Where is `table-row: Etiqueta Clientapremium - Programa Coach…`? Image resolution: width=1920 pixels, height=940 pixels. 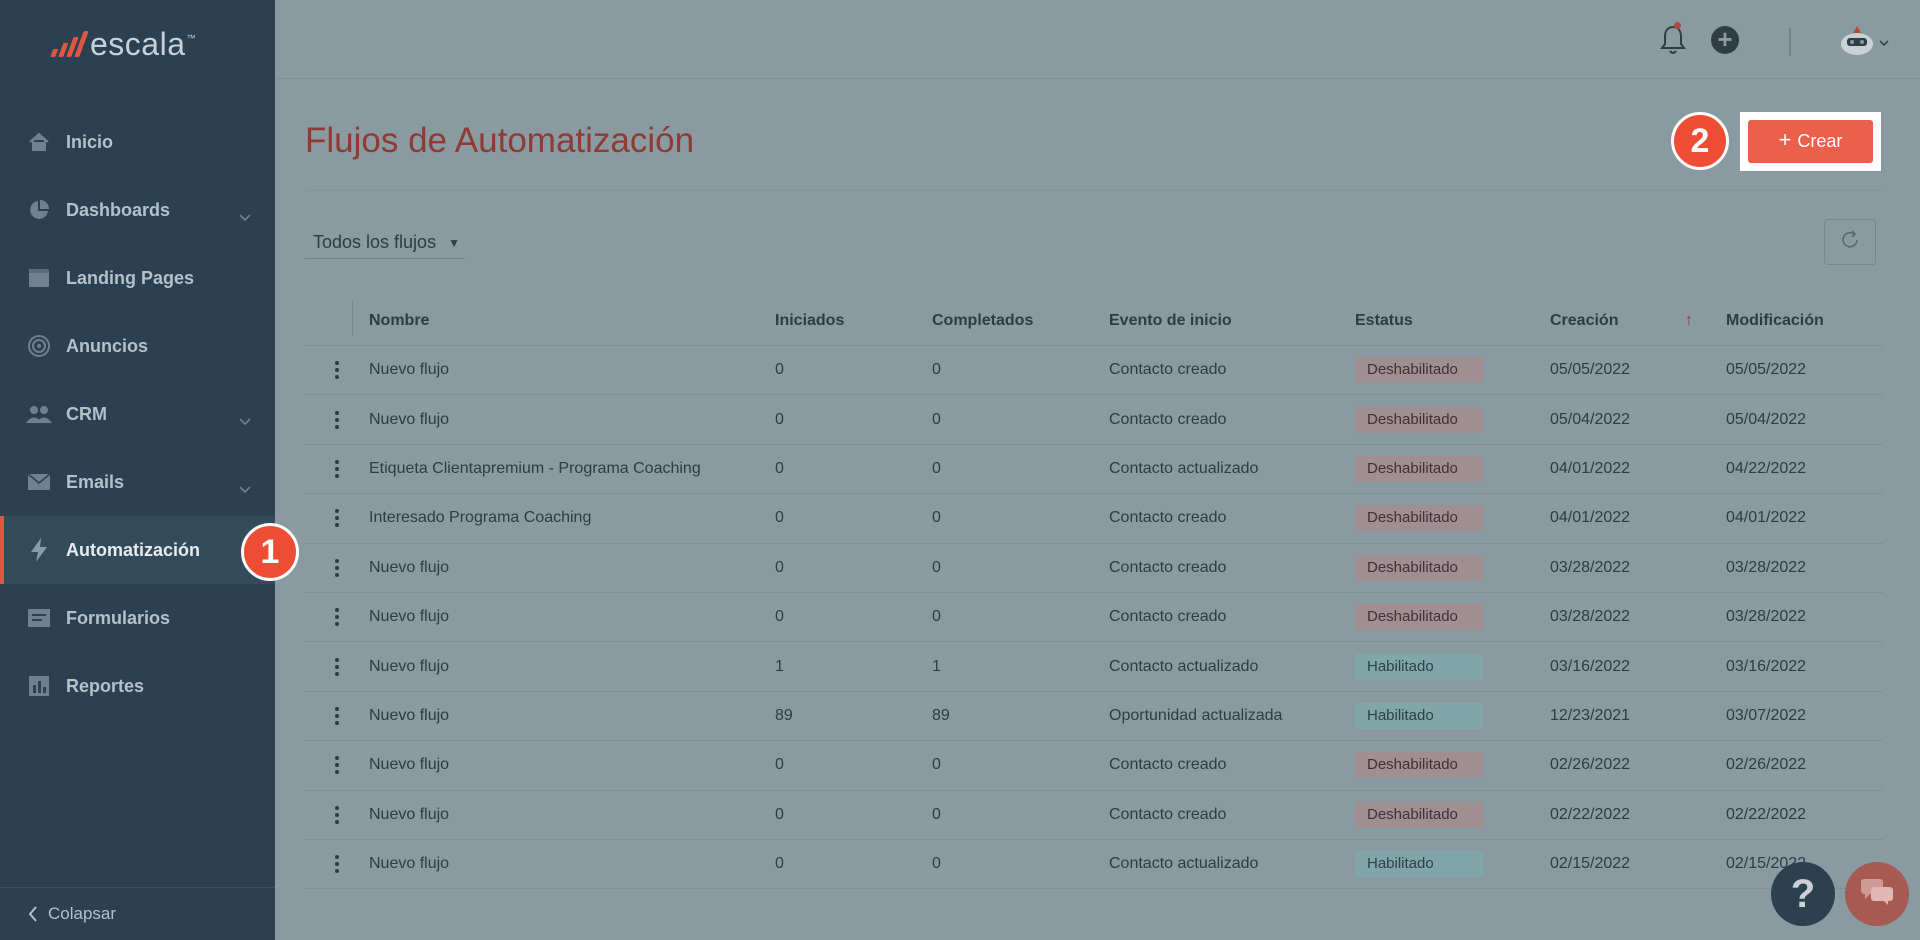
table-row: Etiqueta Clientapremium - Programa Coach… is located at coordinates (1094, 470).